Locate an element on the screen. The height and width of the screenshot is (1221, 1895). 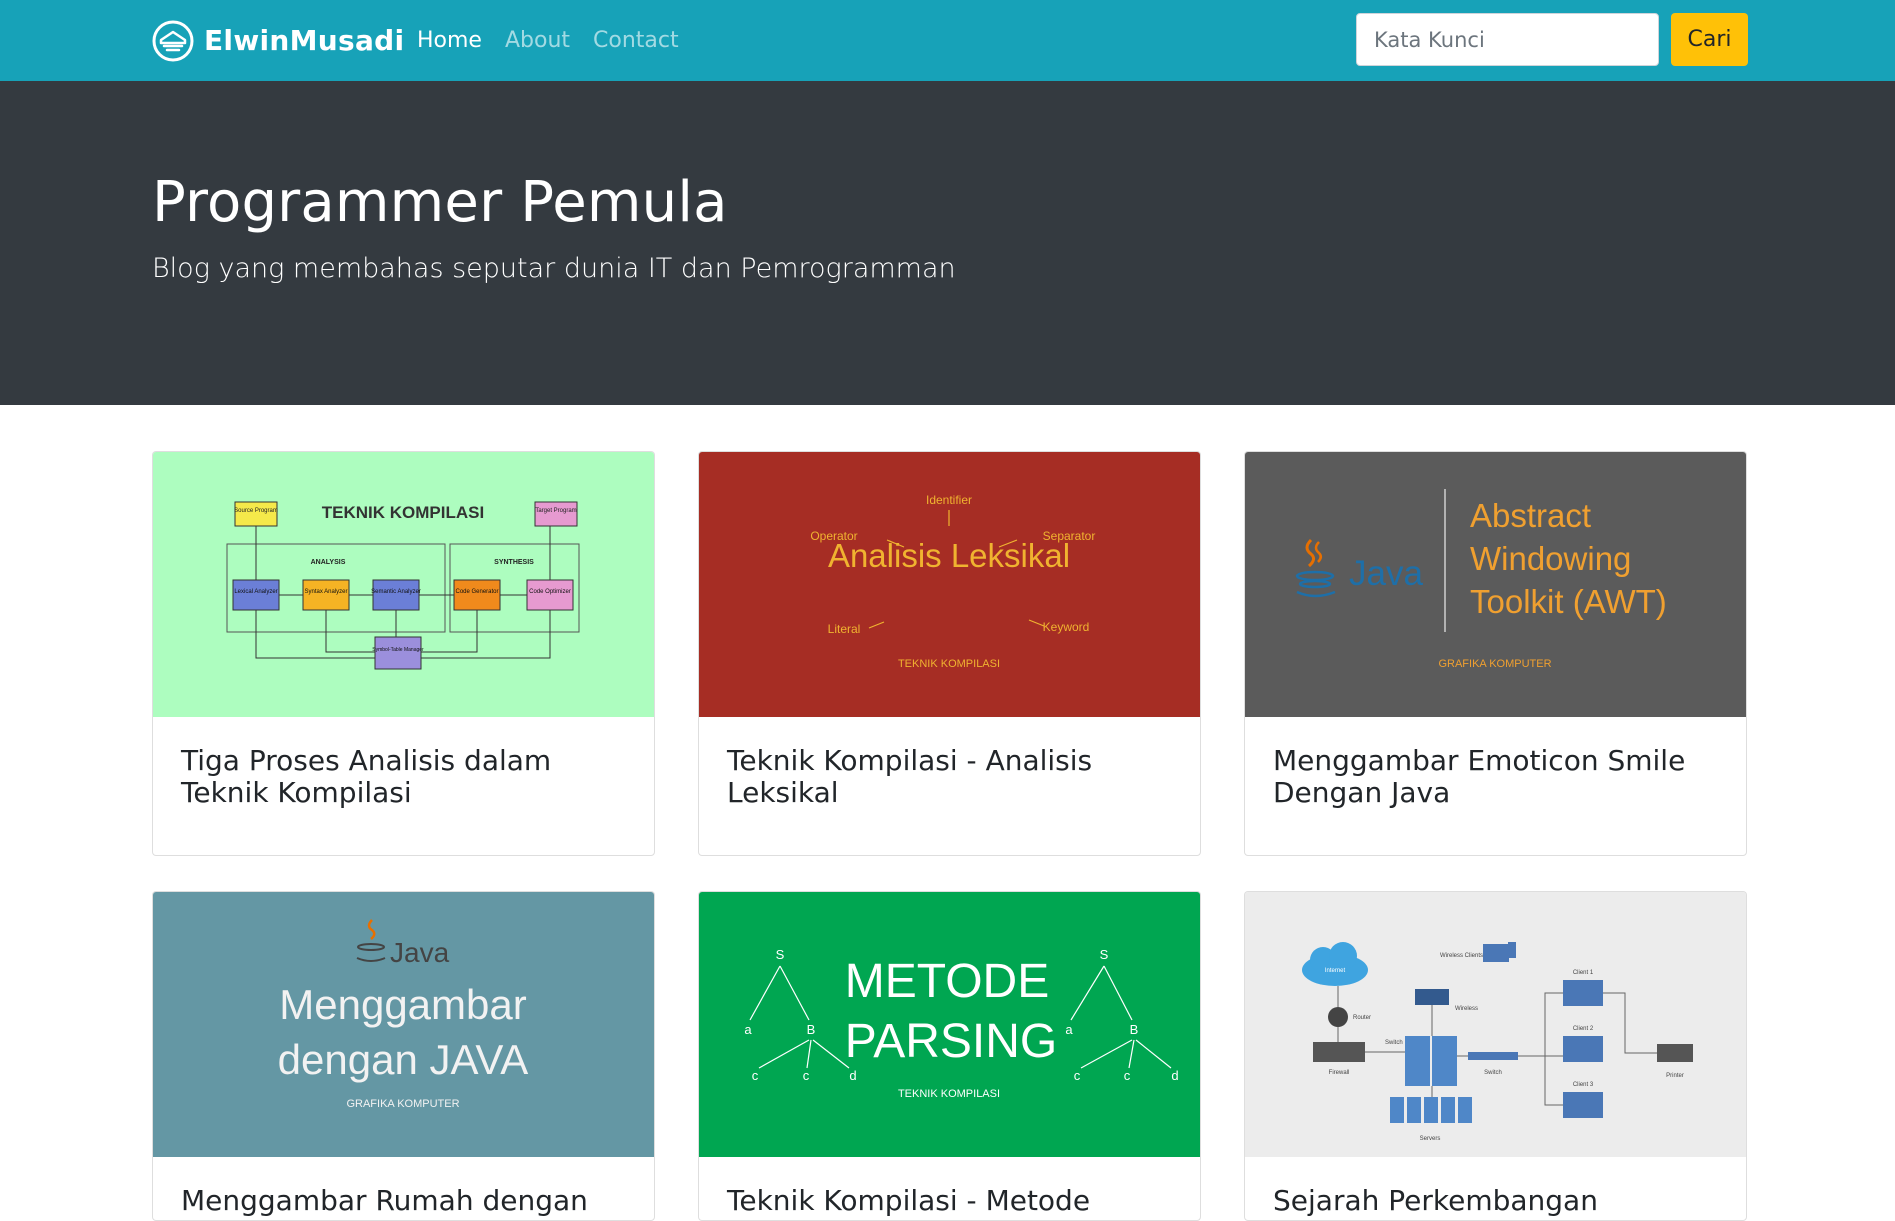
svg-text: Windowing is located at coordinates (1550, 558).